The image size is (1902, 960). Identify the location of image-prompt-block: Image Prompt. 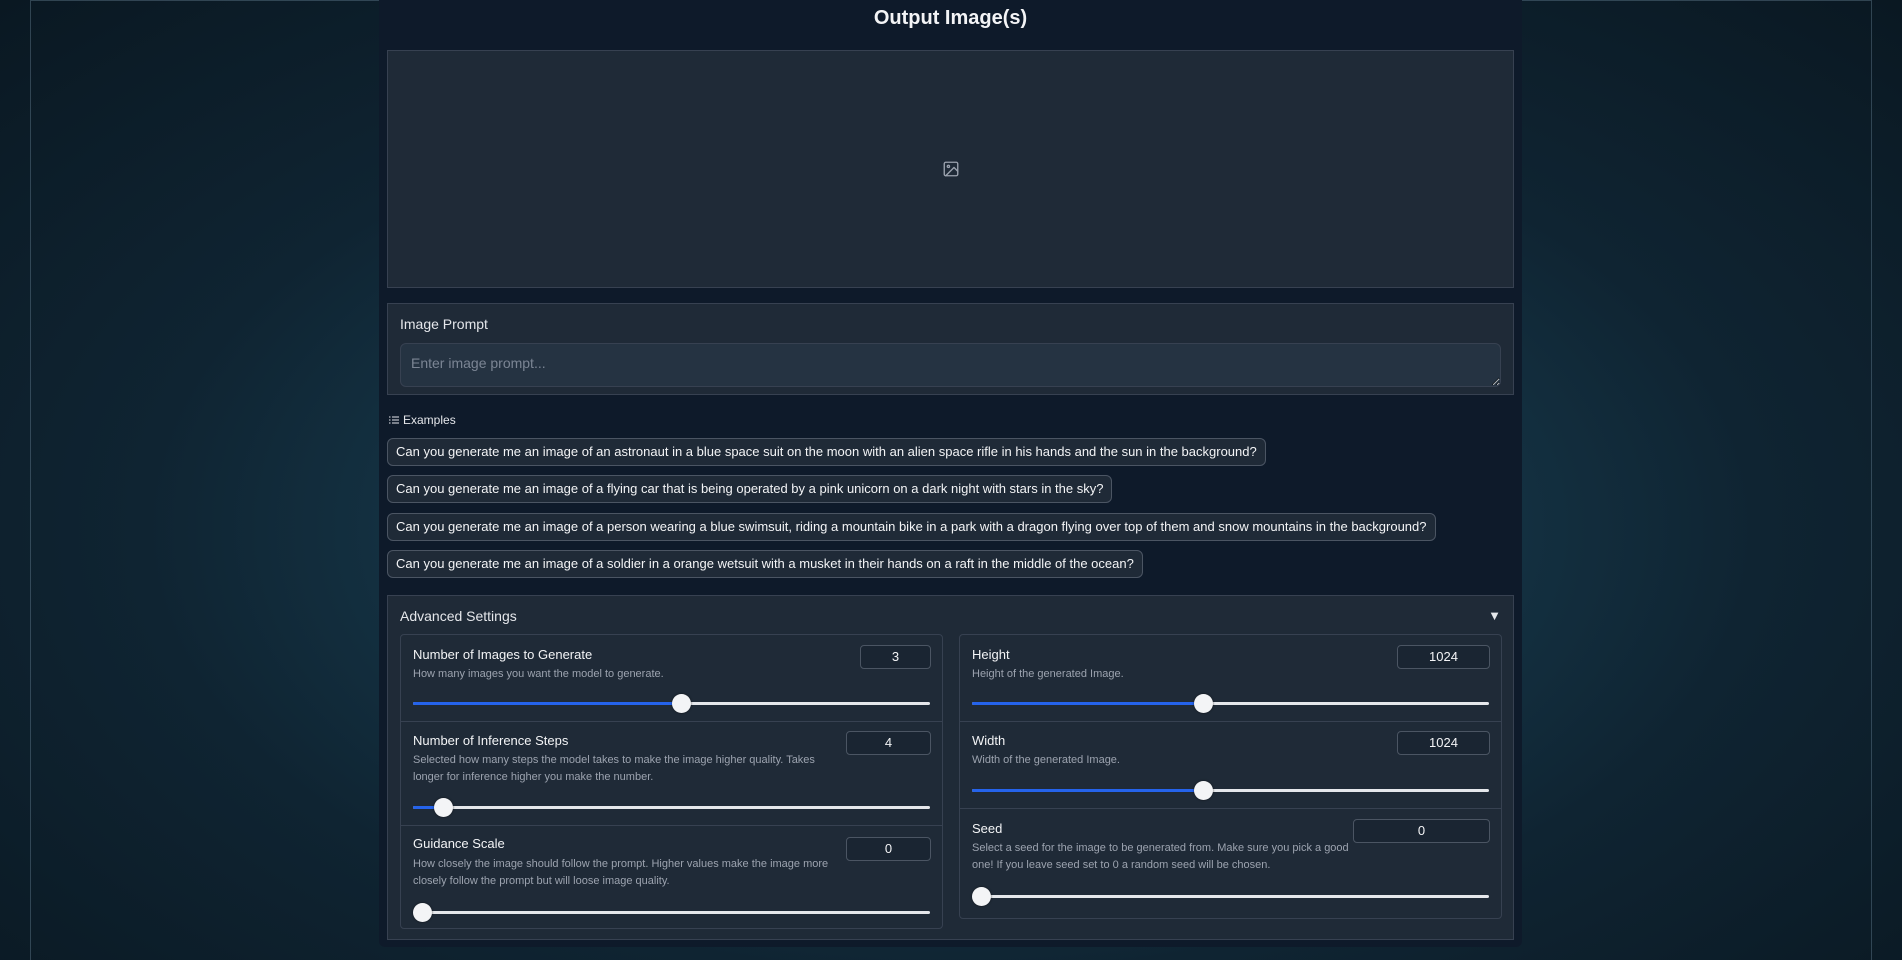
(950, 349).